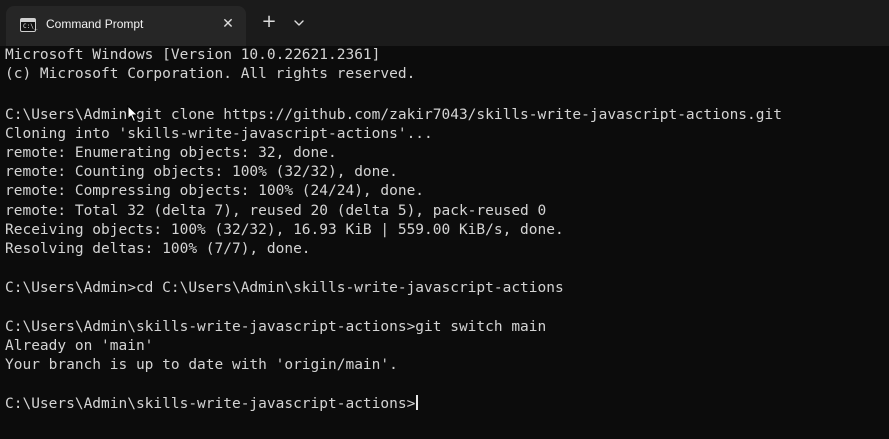 Image resolution: width=889 pixels, height=439 pixels. I want to click on new-tab-button: +, so click(269, 22).